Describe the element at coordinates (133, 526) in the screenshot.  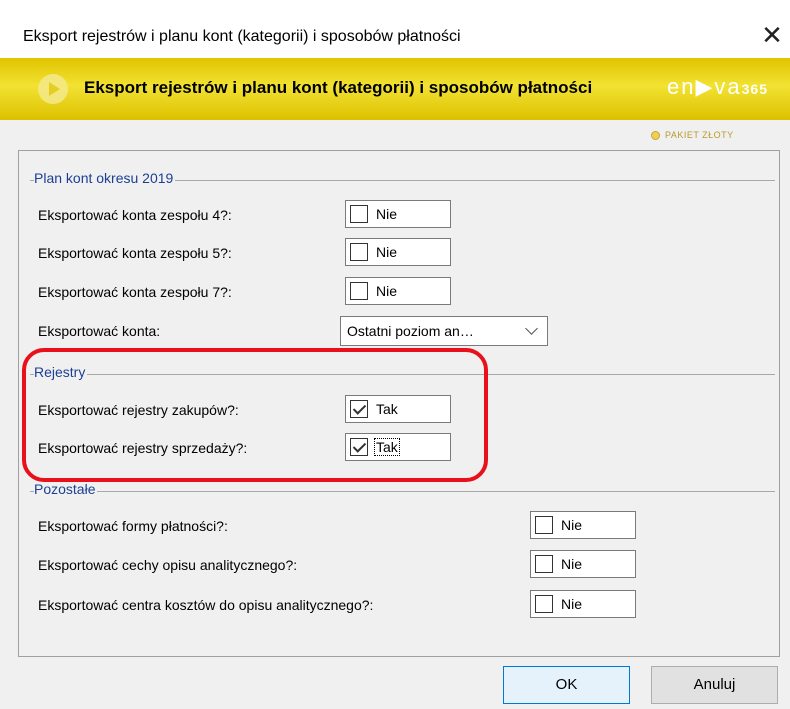
I see `label-formy-platnosci: Eksportować formy płatności?:` at that location.